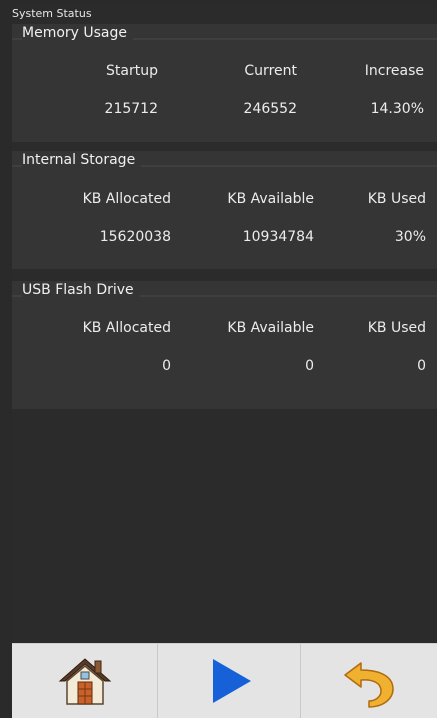 This screenshot has height=718, width=437. I want to click on internal-value-allocated: 15620038, so click(135, 237).